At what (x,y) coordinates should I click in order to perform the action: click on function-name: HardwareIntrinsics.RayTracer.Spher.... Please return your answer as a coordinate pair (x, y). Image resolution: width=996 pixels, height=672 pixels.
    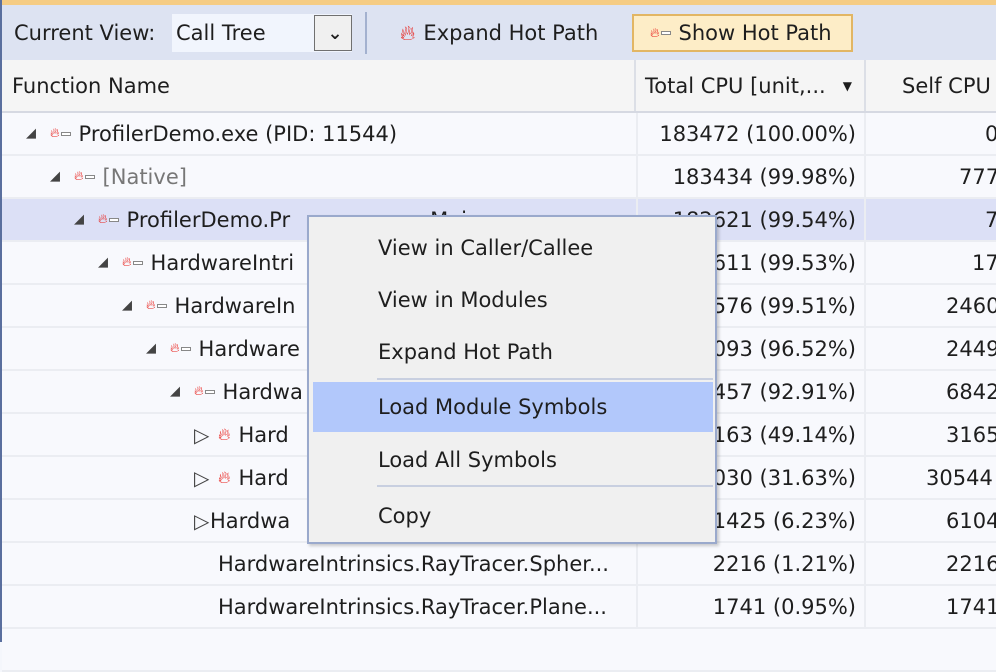
    Looking at the image, I should click on (413, 563).